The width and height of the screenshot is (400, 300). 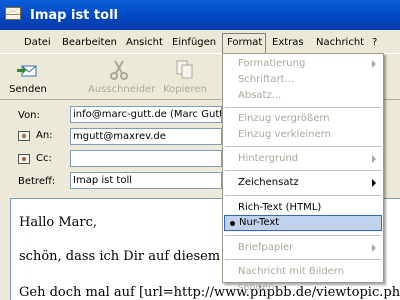 I want to click on cut-button: Ausschneider, so click(x=122, y=77).